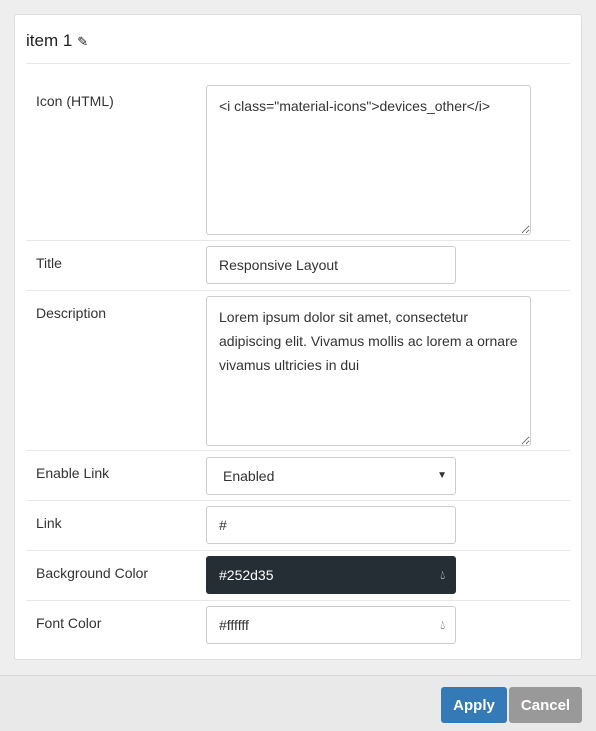 This screenshot has width=596, height=731. I want to click on background-color-input: #252d35 💧︎, so click(331, 575).